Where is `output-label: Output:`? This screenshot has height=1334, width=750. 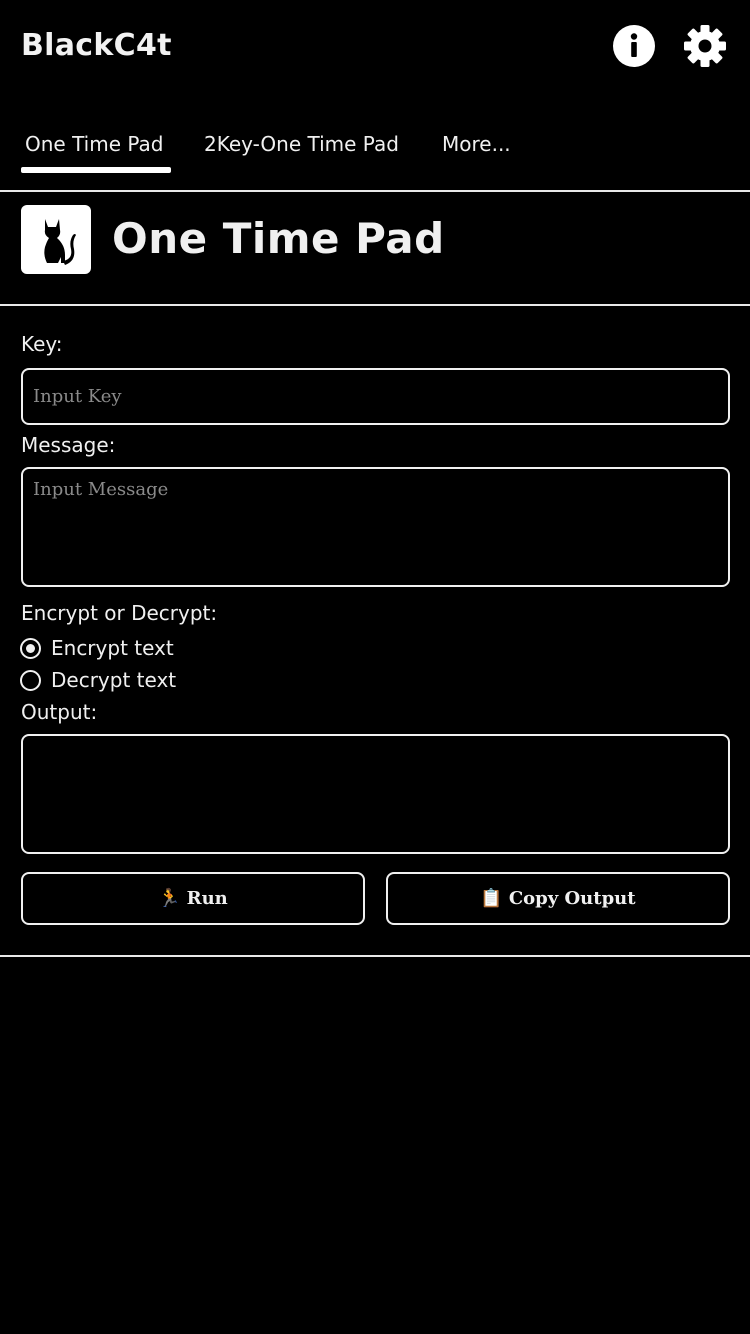 output-label: Output: is located at coordinates (59, 712).